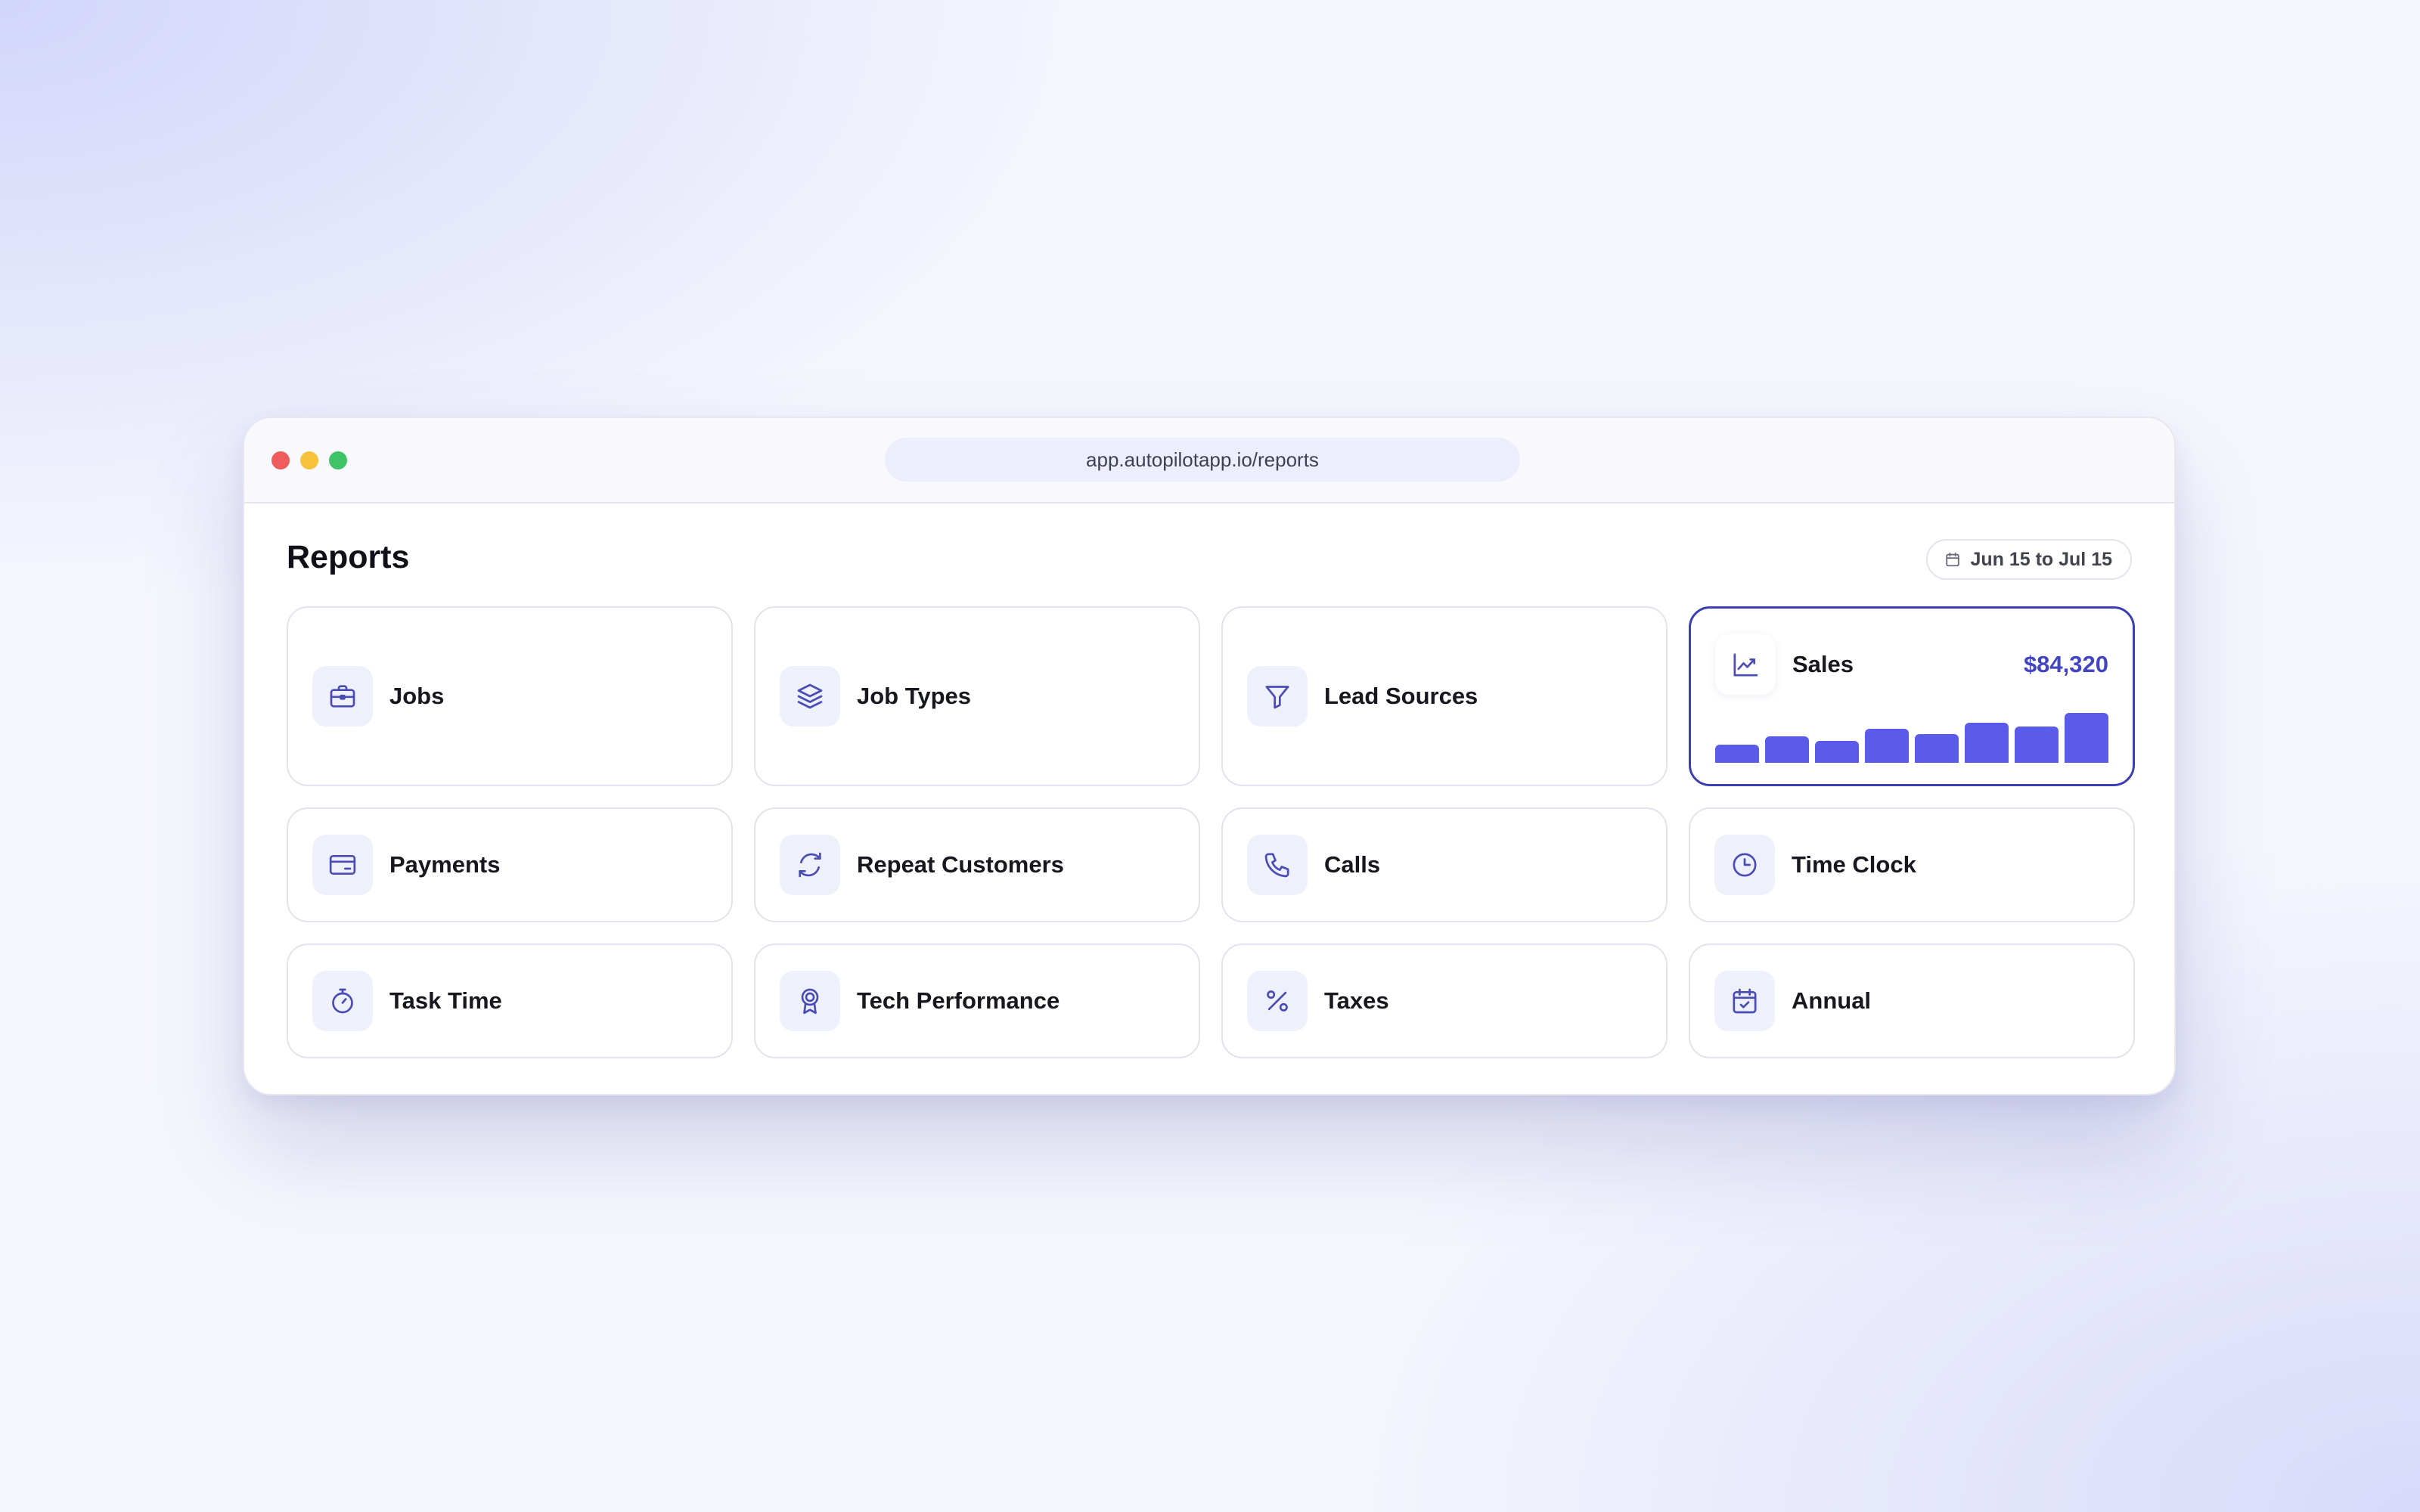 The width and height of the screenshot is (2420, 1512). What do you see at coordinates (958, 1001) in the screenshot?
I see `report-card-label: Tech Performance` at bounding box center [958, 1001].